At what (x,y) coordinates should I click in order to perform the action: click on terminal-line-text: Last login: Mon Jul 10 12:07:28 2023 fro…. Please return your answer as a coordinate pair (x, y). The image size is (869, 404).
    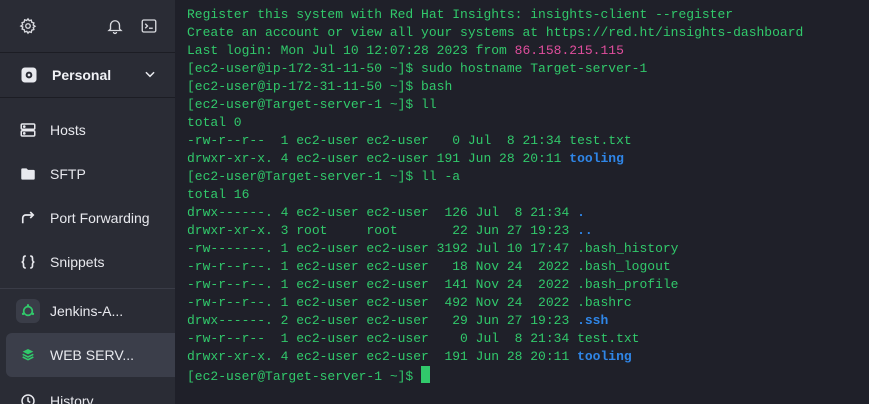
    Looking at the image, I should click on (351, 50).